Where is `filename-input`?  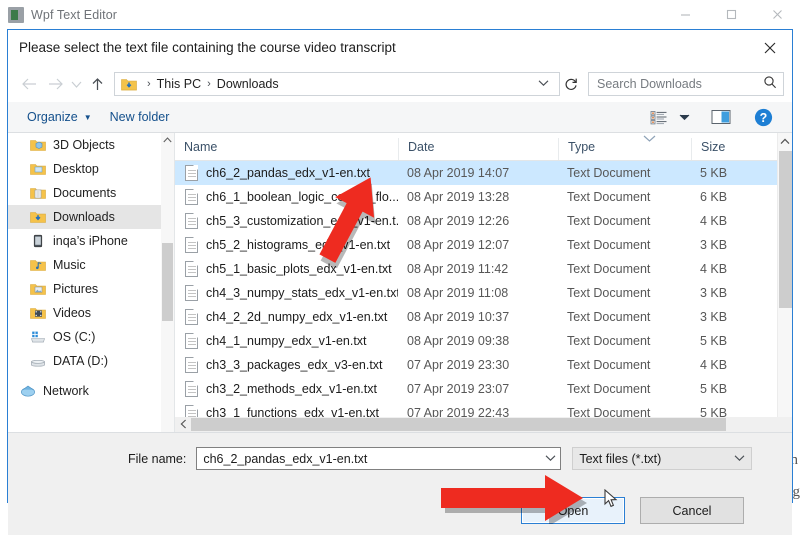 filename-input is located at coordinates (370, 459).